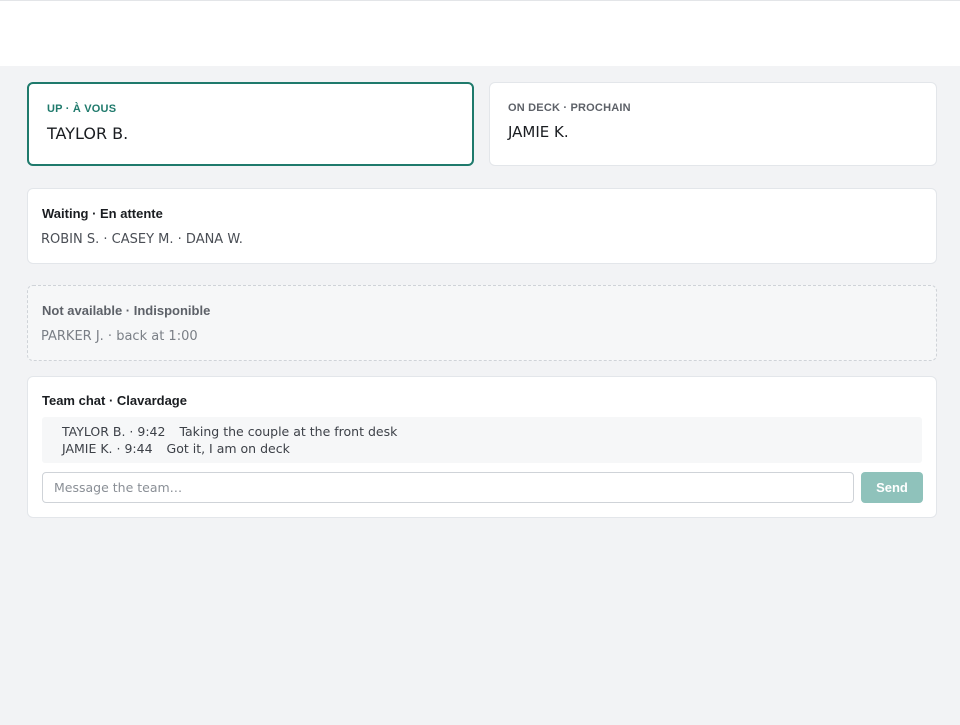  What do you see at coordinates (119, 336) in the screenshot?
I see `not-available-list: PARKER J. · back at 1:00` at bounding box center [119, 336].